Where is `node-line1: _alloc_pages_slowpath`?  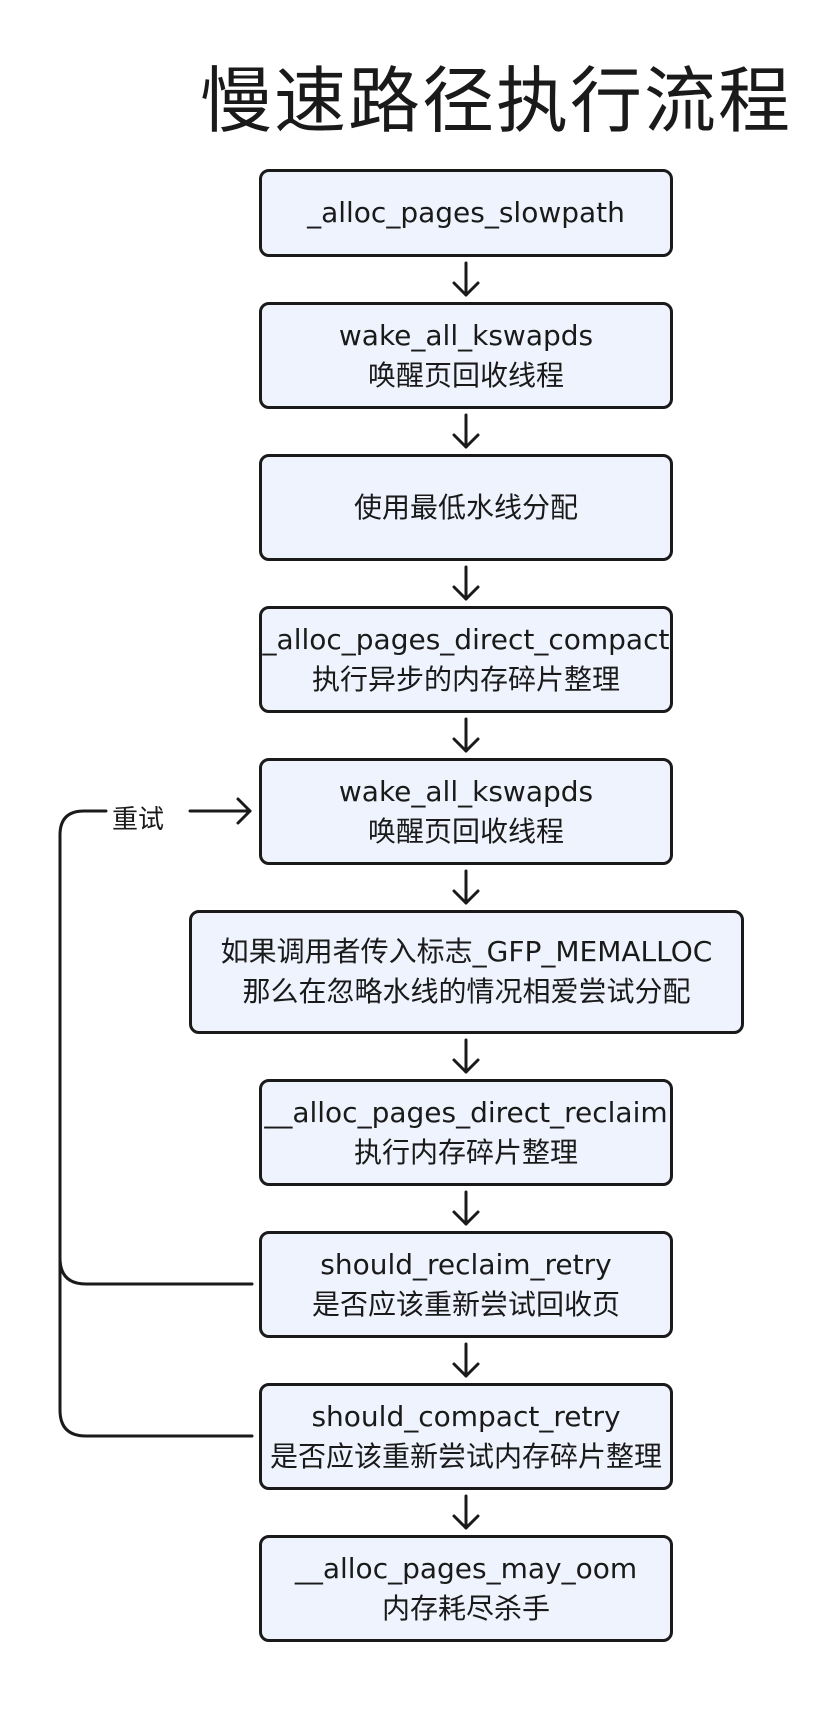
node-line1: _alloc_pages_slowpath is located at coordinates (466, 212).